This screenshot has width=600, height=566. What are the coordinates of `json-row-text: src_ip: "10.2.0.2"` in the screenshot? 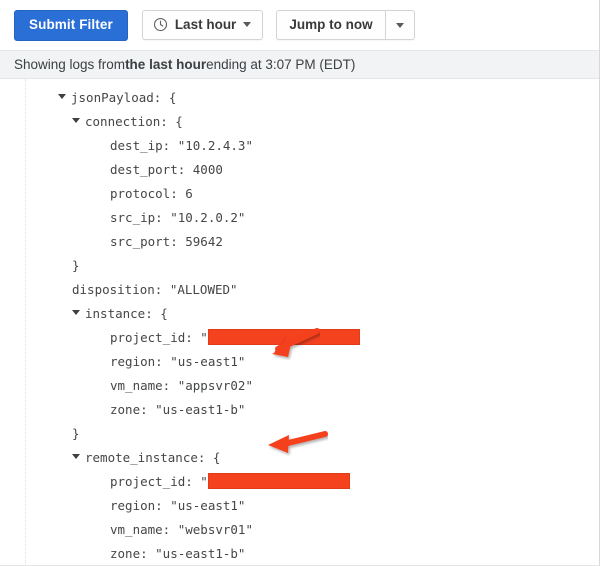 It's located at (178, 217).